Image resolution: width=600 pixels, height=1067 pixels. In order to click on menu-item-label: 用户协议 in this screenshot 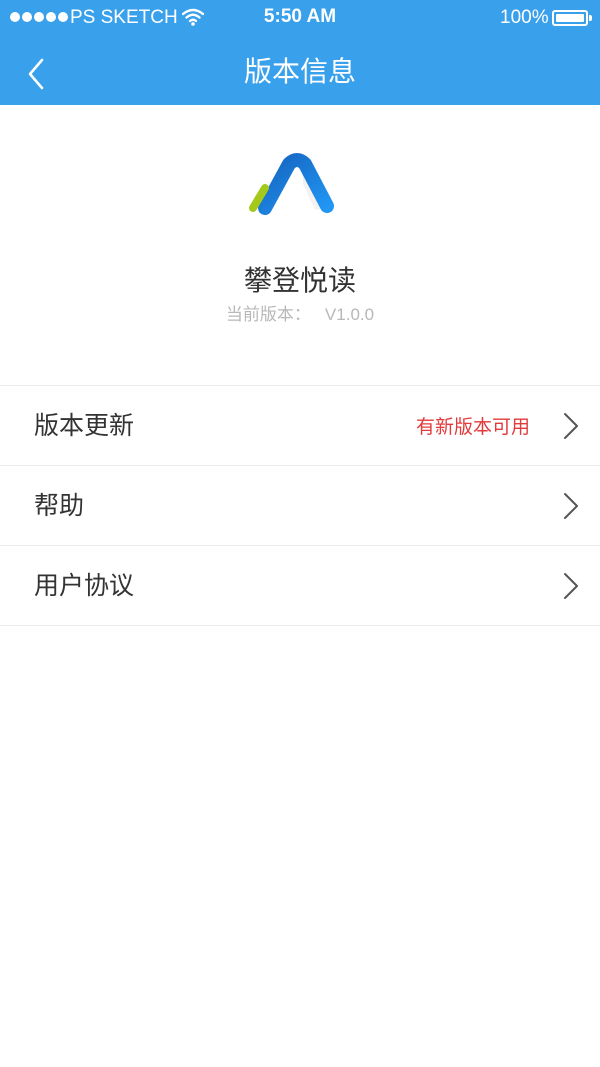, I will do `click(84, 585)`.